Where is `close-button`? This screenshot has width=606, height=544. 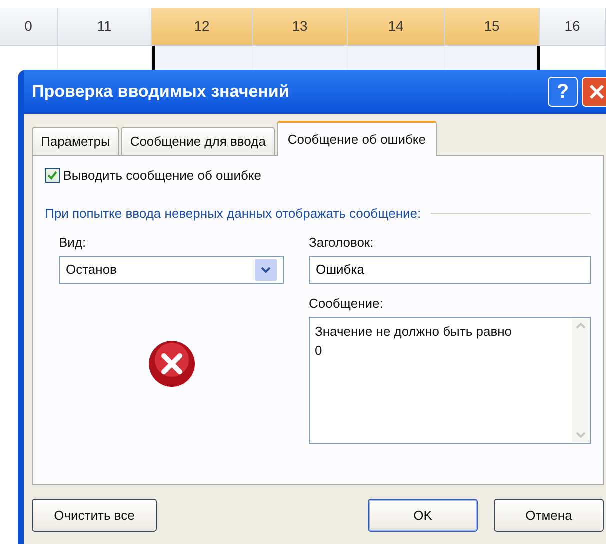
close-button is located at coordinates (594, 92).